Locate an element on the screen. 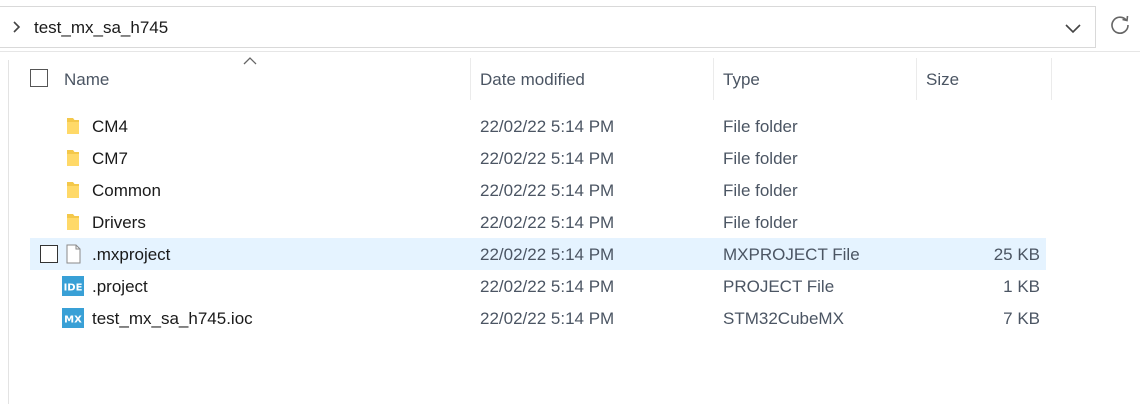 The image size is (1140, 404). file-name: Drivers is located at coordinates (119, 222).